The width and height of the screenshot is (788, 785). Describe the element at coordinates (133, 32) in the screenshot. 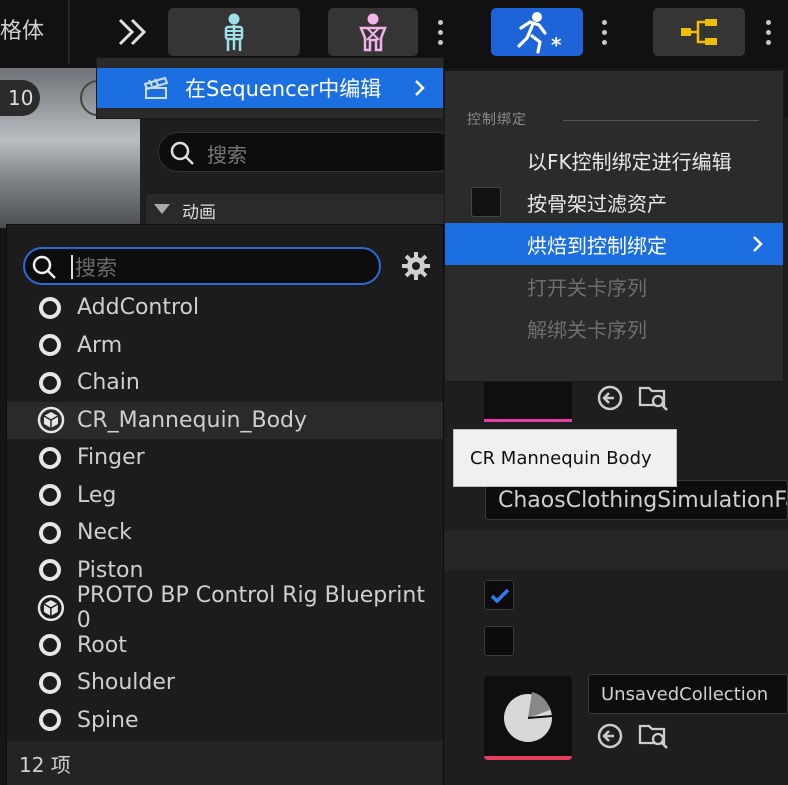

I see `double-chevron-icon` at that location.